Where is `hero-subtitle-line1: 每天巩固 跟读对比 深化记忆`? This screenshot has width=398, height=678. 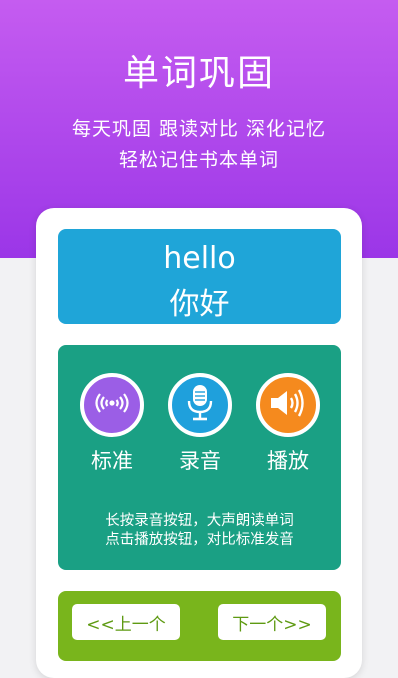 hero-subtitle-line1: 每天巩固 跟读对比 深化记忆 is located at coordinates (199, 129).